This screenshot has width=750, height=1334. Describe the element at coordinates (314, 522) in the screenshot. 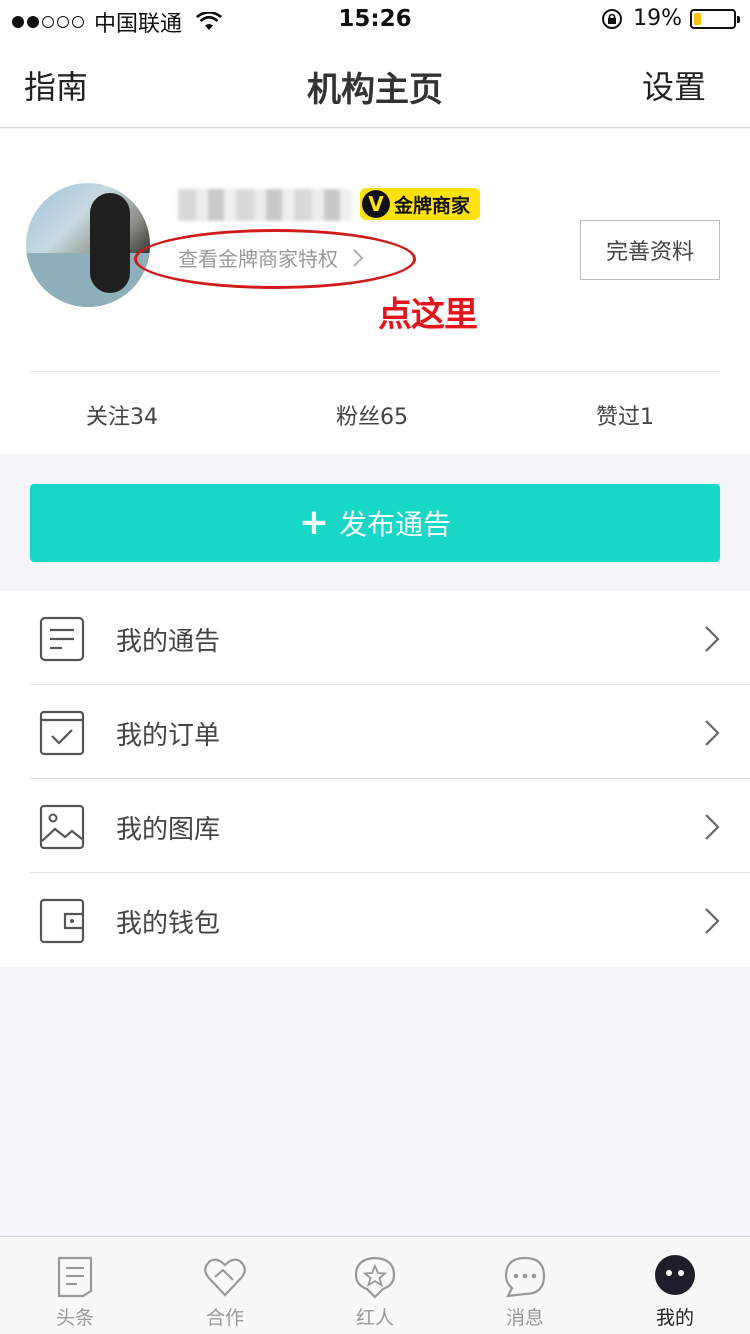

I see `plus-icon: +` at that location.